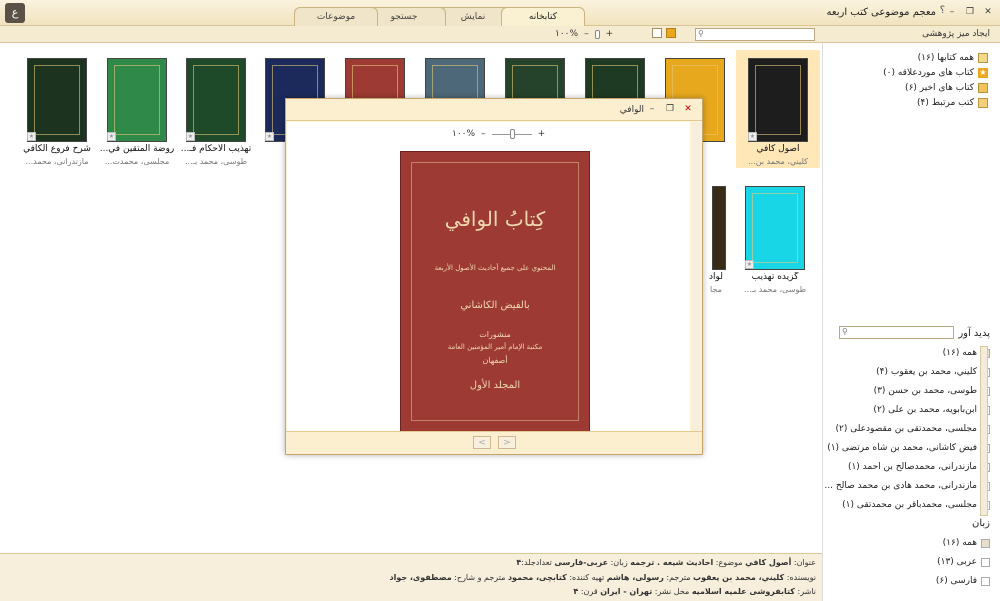 The height and width of the screenshot is (601, 1000). I want to click on tab-library: کتابخانه, so click(543, 16).